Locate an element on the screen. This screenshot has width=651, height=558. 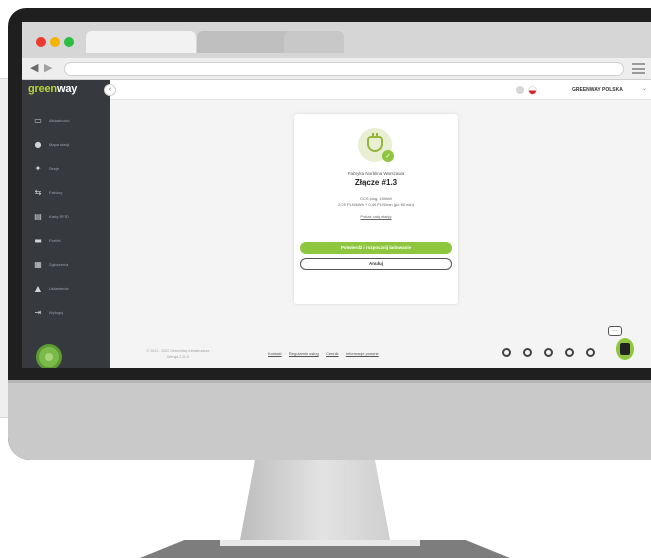
logo-text-white: way is located at coordinates (67, 89).